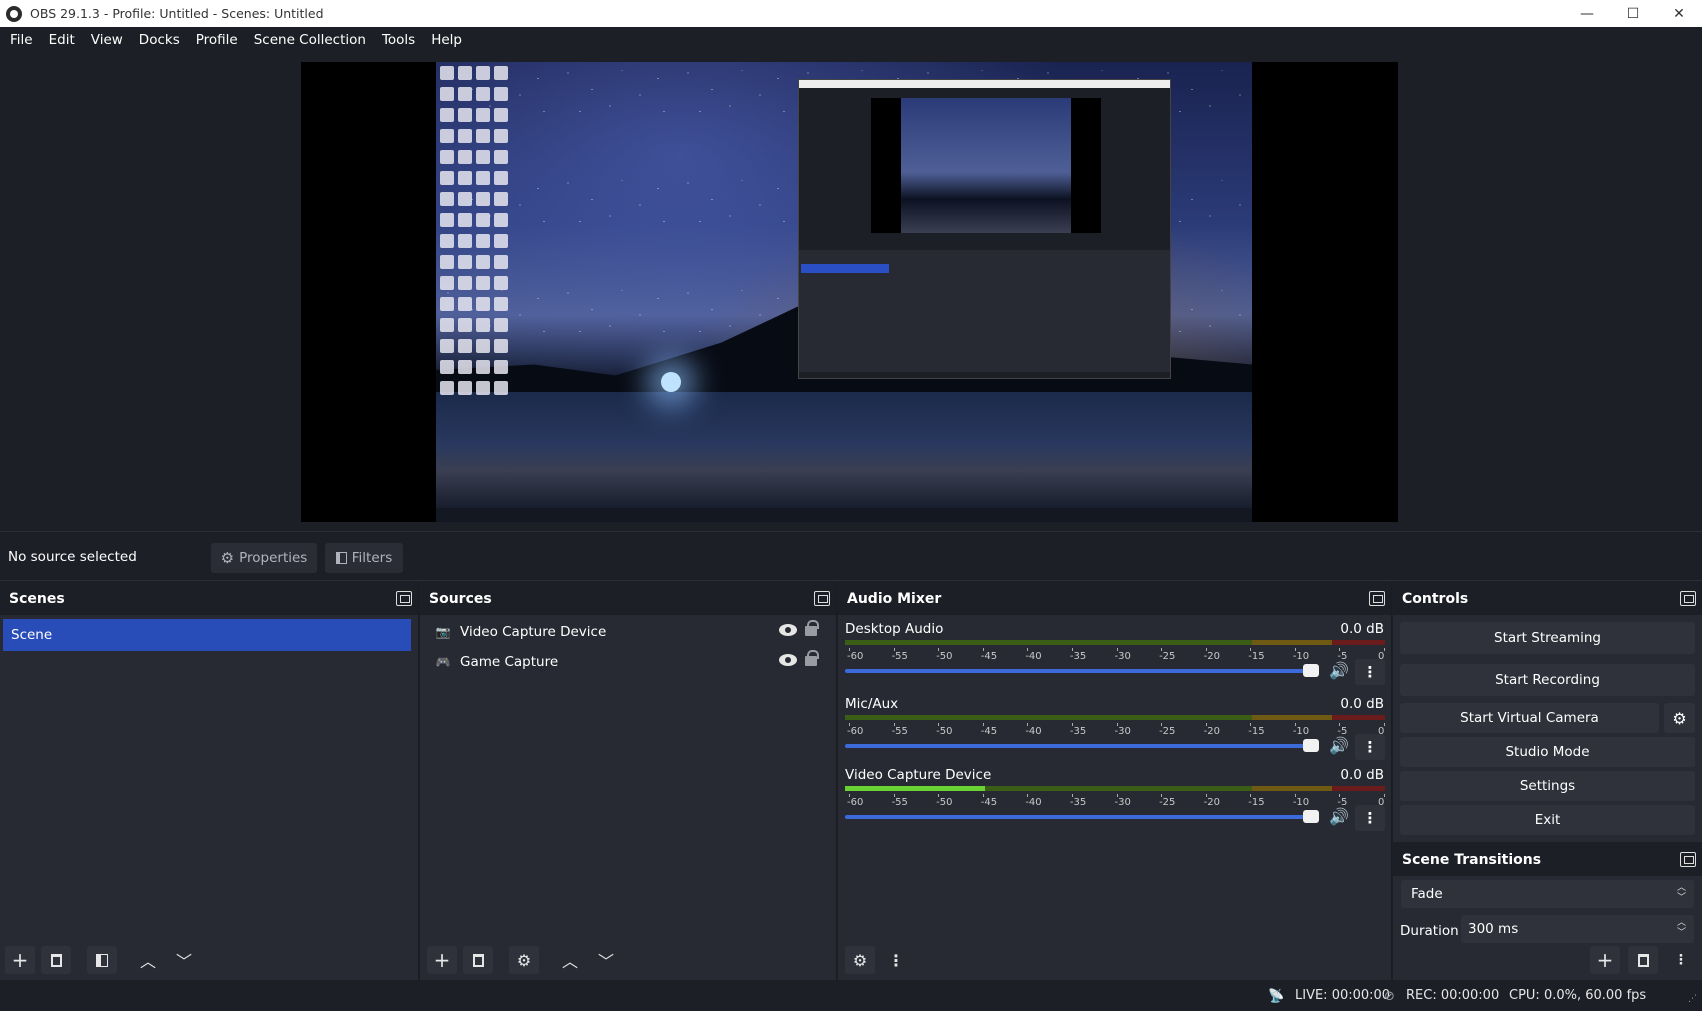  What do you see at coordinates (1679, 718) in the screenshot?
I see `virtual-camera-settings-button: ⚙` at bounding box center [1679, 718].